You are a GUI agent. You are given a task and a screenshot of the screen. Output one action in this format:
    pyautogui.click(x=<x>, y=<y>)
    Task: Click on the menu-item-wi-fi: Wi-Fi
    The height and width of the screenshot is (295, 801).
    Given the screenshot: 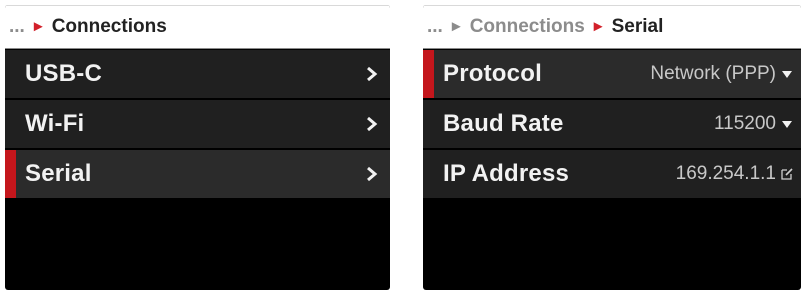 What is the action you would take?
    pyautogui.click(x=197, y=125)
    